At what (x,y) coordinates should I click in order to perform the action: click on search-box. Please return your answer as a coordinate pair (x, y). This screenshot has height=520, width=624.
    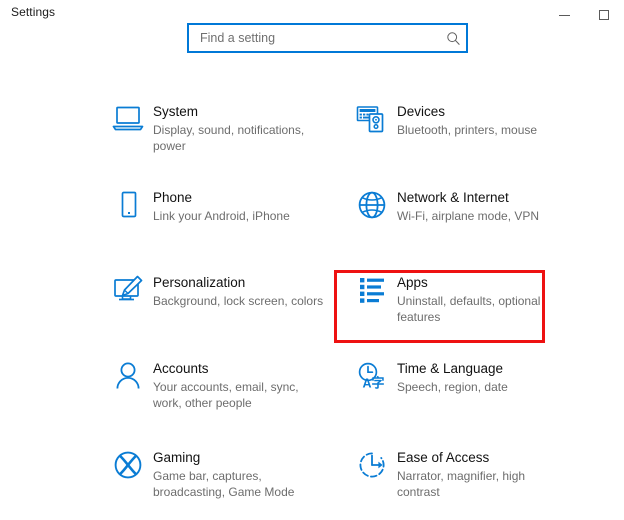
    Looking at the image, I should click on (327, 38).